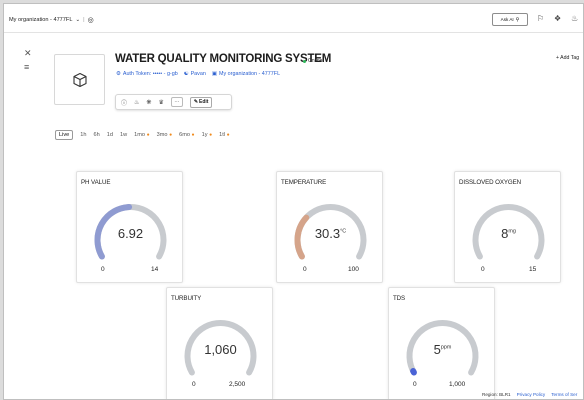  I want to click on gauge-card-tds: TDS 5ppm 0 1,000, so click(442, 343).